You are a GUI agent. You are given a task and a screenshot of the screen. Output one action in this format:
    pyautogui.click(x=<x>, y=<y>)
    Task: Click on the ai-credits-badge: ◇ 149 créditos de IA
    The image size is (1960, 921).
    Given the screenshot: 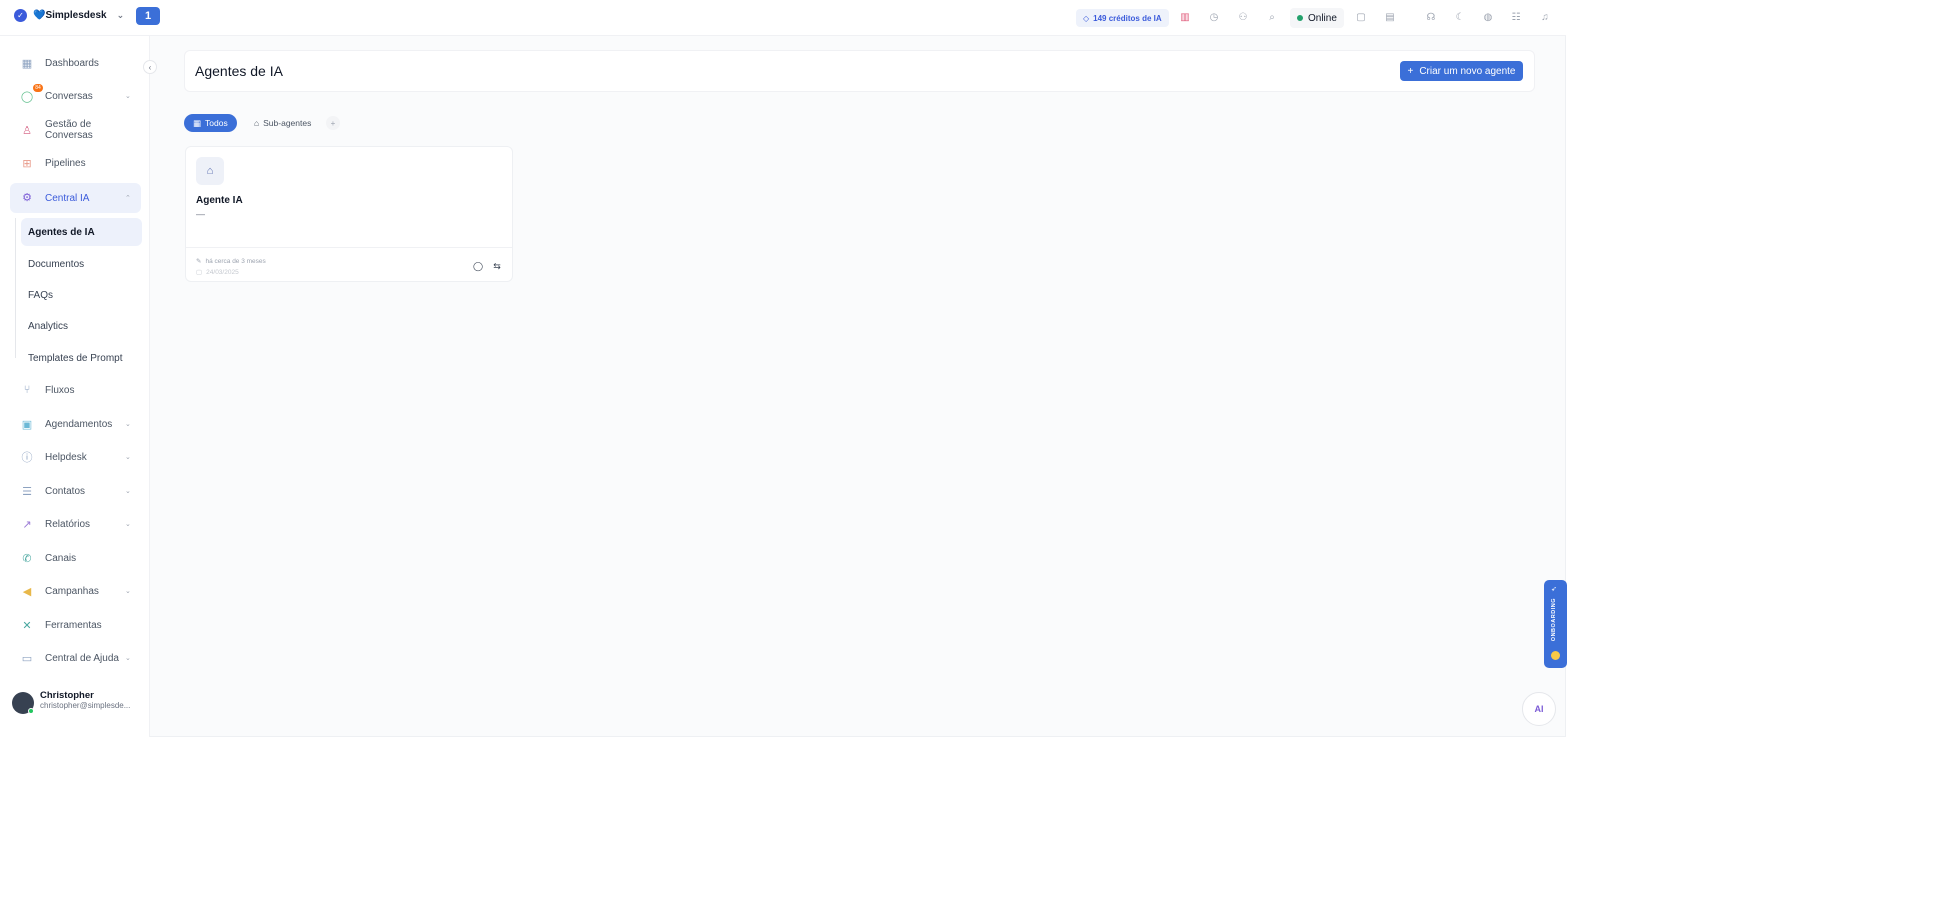 What is the action you would take?
    pyautogui.click(x=1122, y=18)
    